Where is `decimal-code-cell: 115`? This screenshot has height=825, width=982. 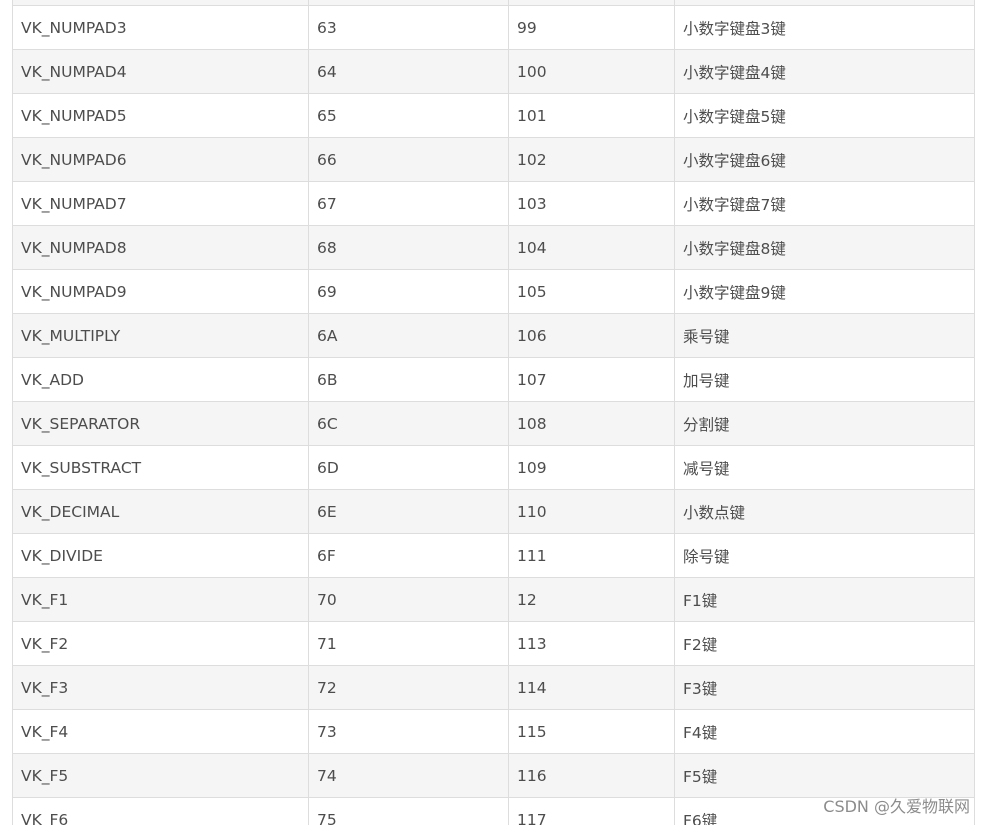
decimal-code-cell: 115 is located at coordinates (591, 731).